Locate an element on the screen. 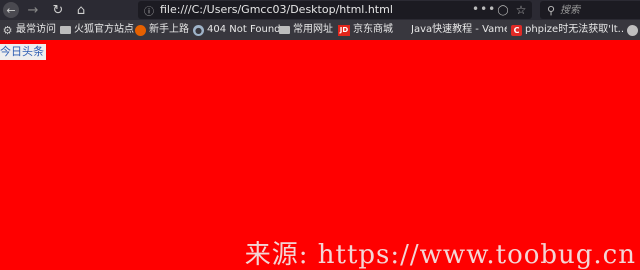  reload-icon: ↻ is located at coordinates (58, 10).